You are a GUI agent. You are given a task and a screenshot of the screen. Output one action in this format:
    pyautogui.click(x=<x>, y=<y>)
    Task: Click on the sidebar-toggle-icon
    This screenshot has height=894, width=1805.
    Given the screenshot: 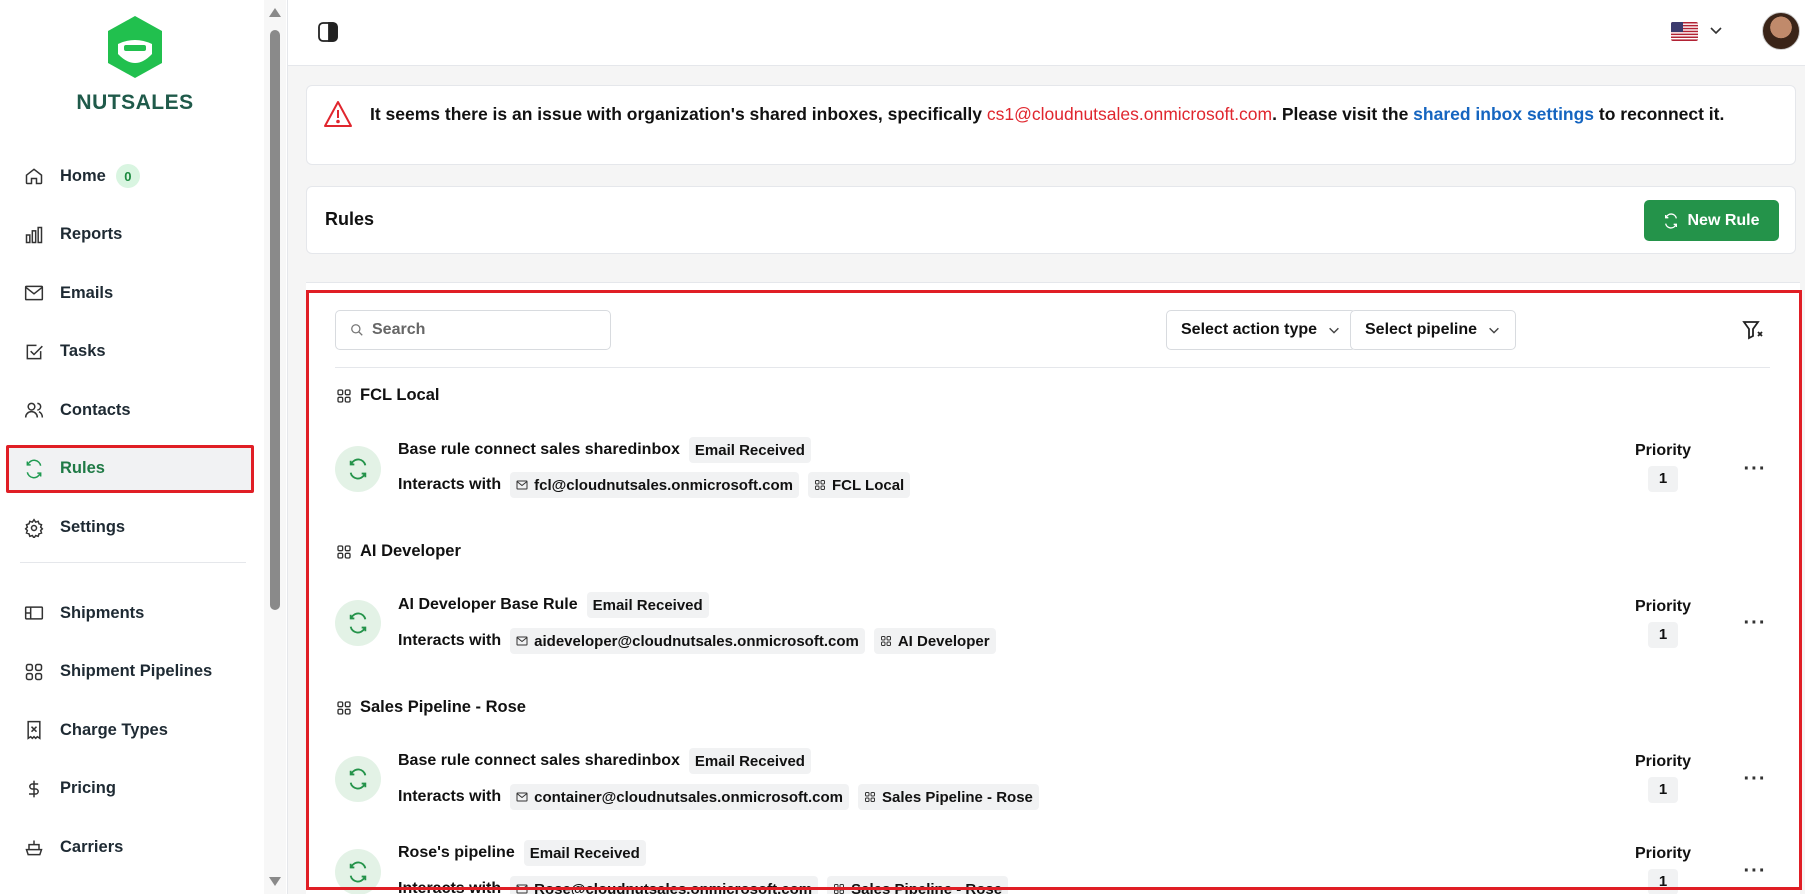 What is the action you would take?
    pyautogui.click(x=328, y=32)
    